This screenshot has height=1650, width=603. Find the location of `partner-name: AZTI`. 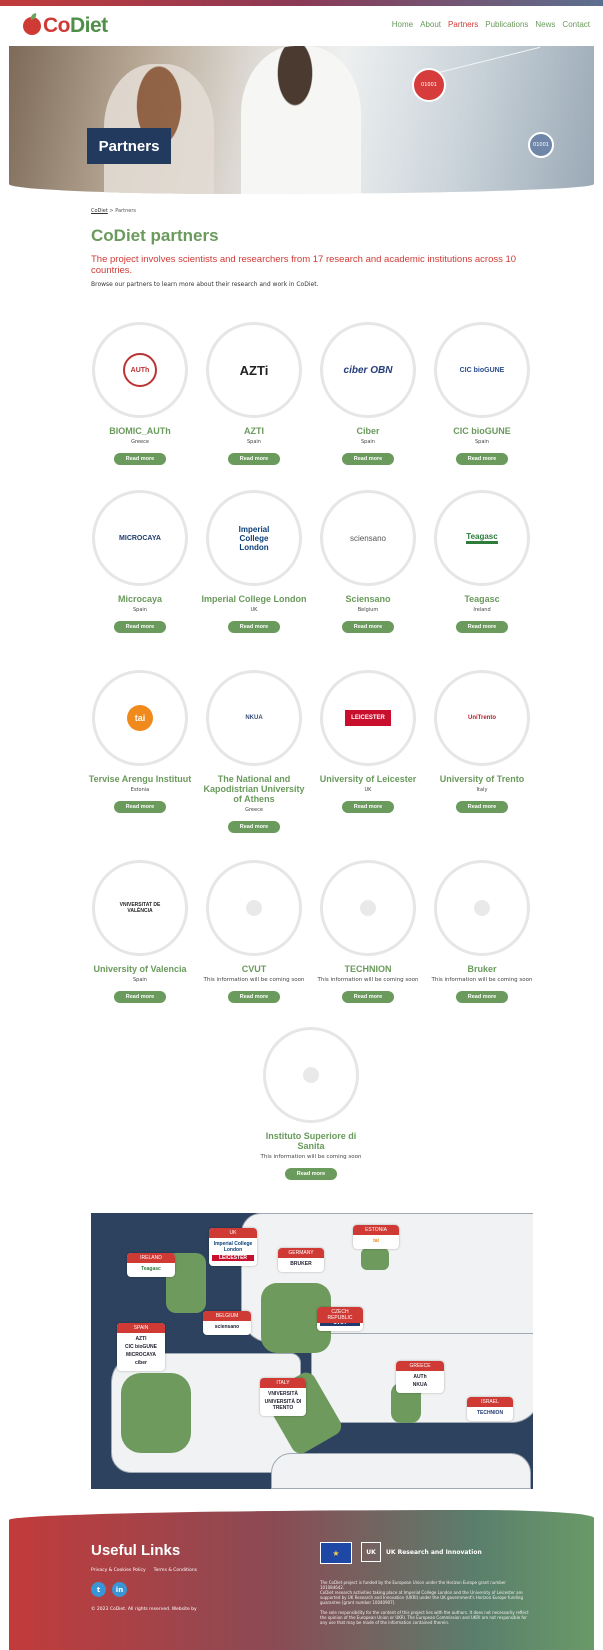

partner-name: AZTI is located at coordinates (254, 431).